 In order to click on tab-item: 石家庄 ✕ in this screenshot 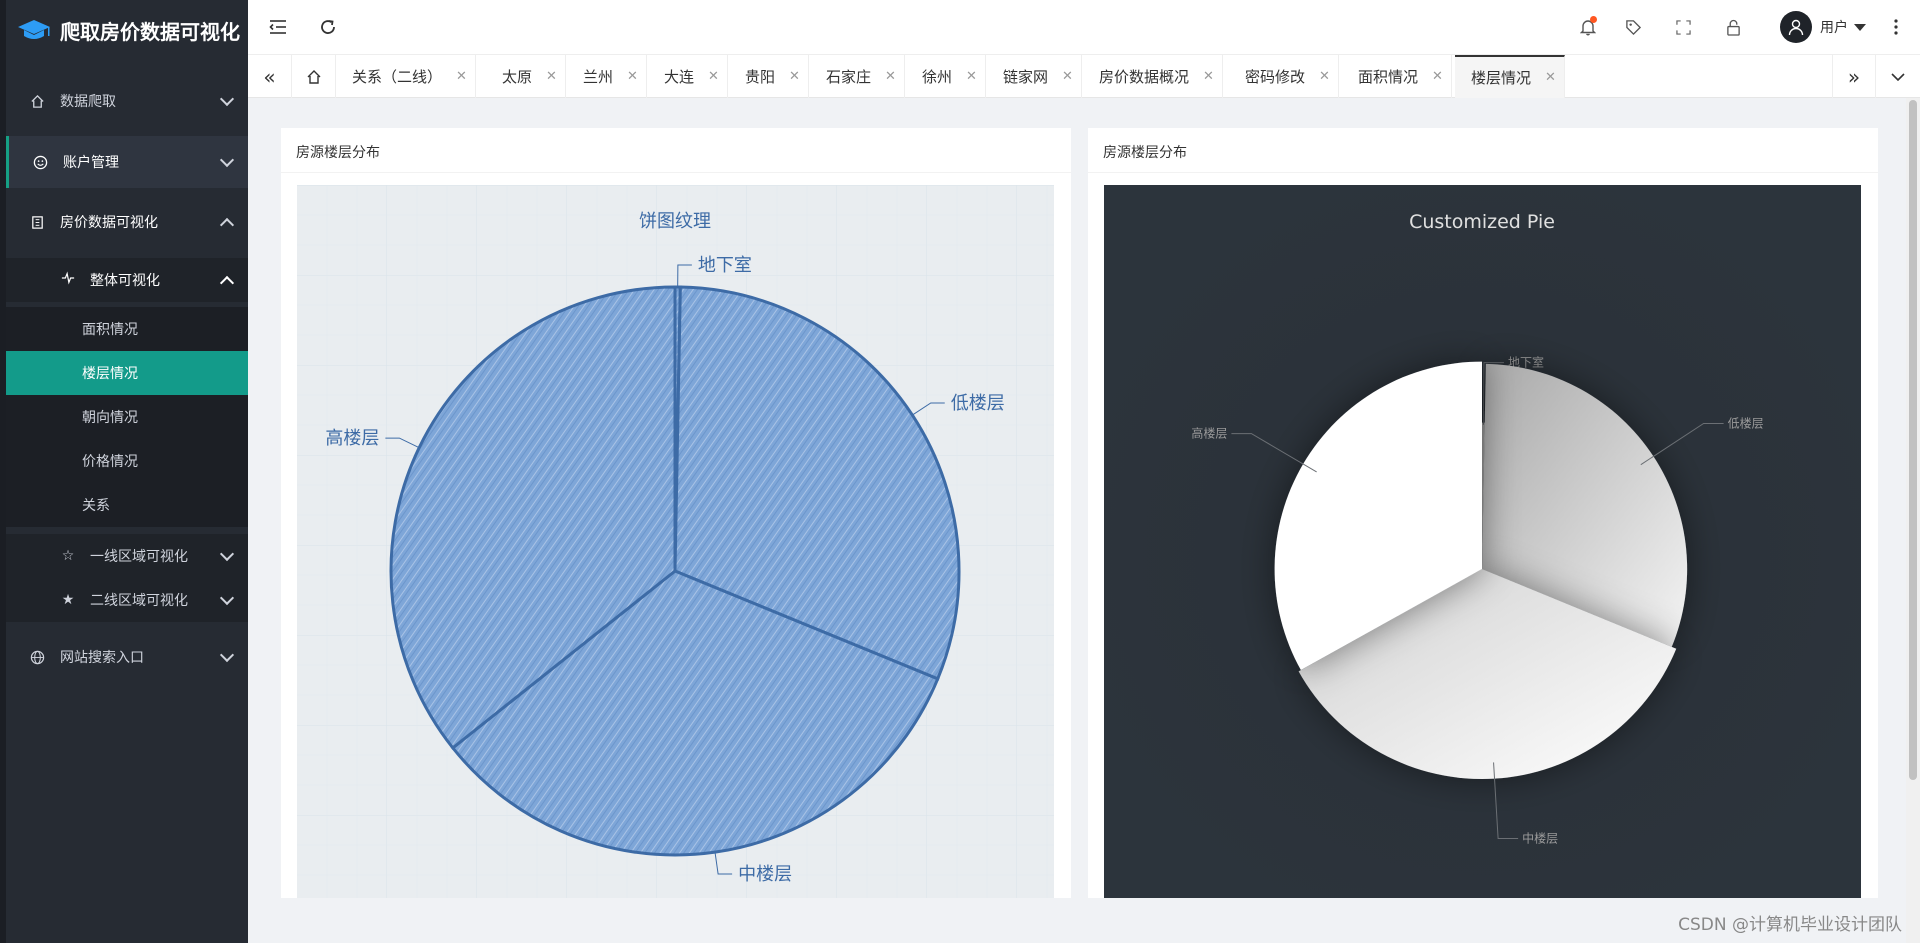, I will do `click(857, 76)`.